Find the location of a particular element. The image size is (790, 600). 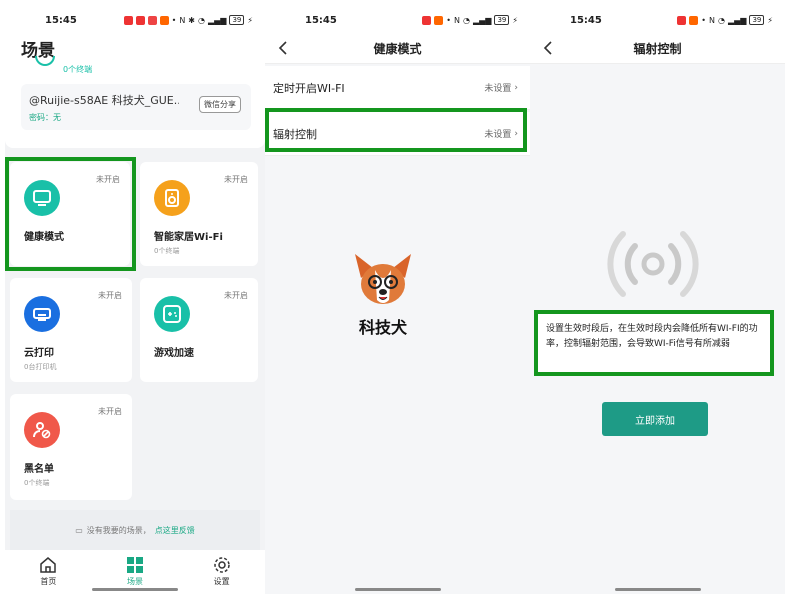

tab-home: 首页 is located at coordinates (48, 571).